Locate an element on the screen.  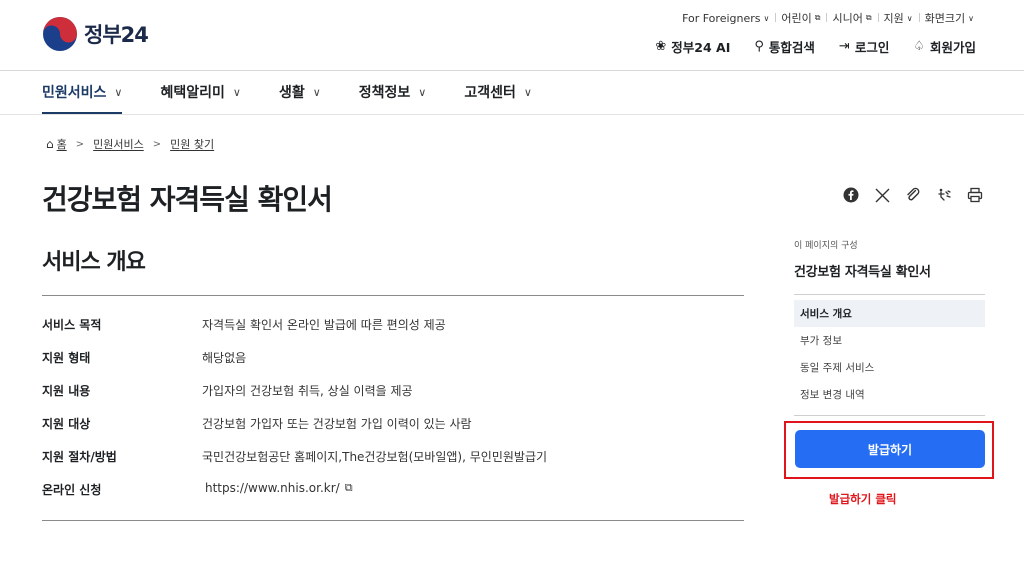
table-row: 지원 내용 가입자의 건강보험 취득, 상실 이력을 제공 is located at coordinates (393, 395).